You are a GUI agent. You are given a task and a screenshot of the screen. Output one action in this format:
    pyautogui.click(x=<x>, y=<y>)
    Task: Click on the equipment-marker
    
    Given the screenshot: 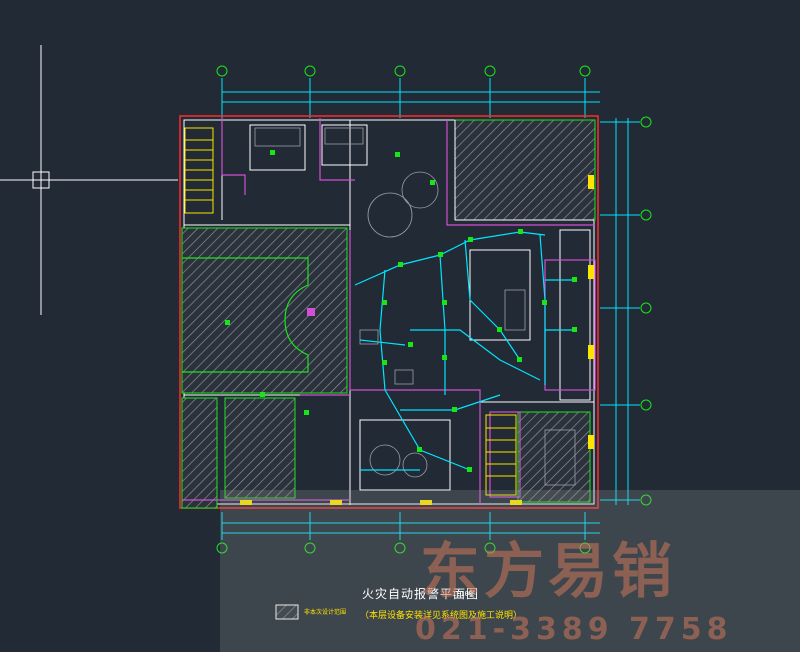 What is the action you would take?
    pyautogui.click(x=311, y=312)
    